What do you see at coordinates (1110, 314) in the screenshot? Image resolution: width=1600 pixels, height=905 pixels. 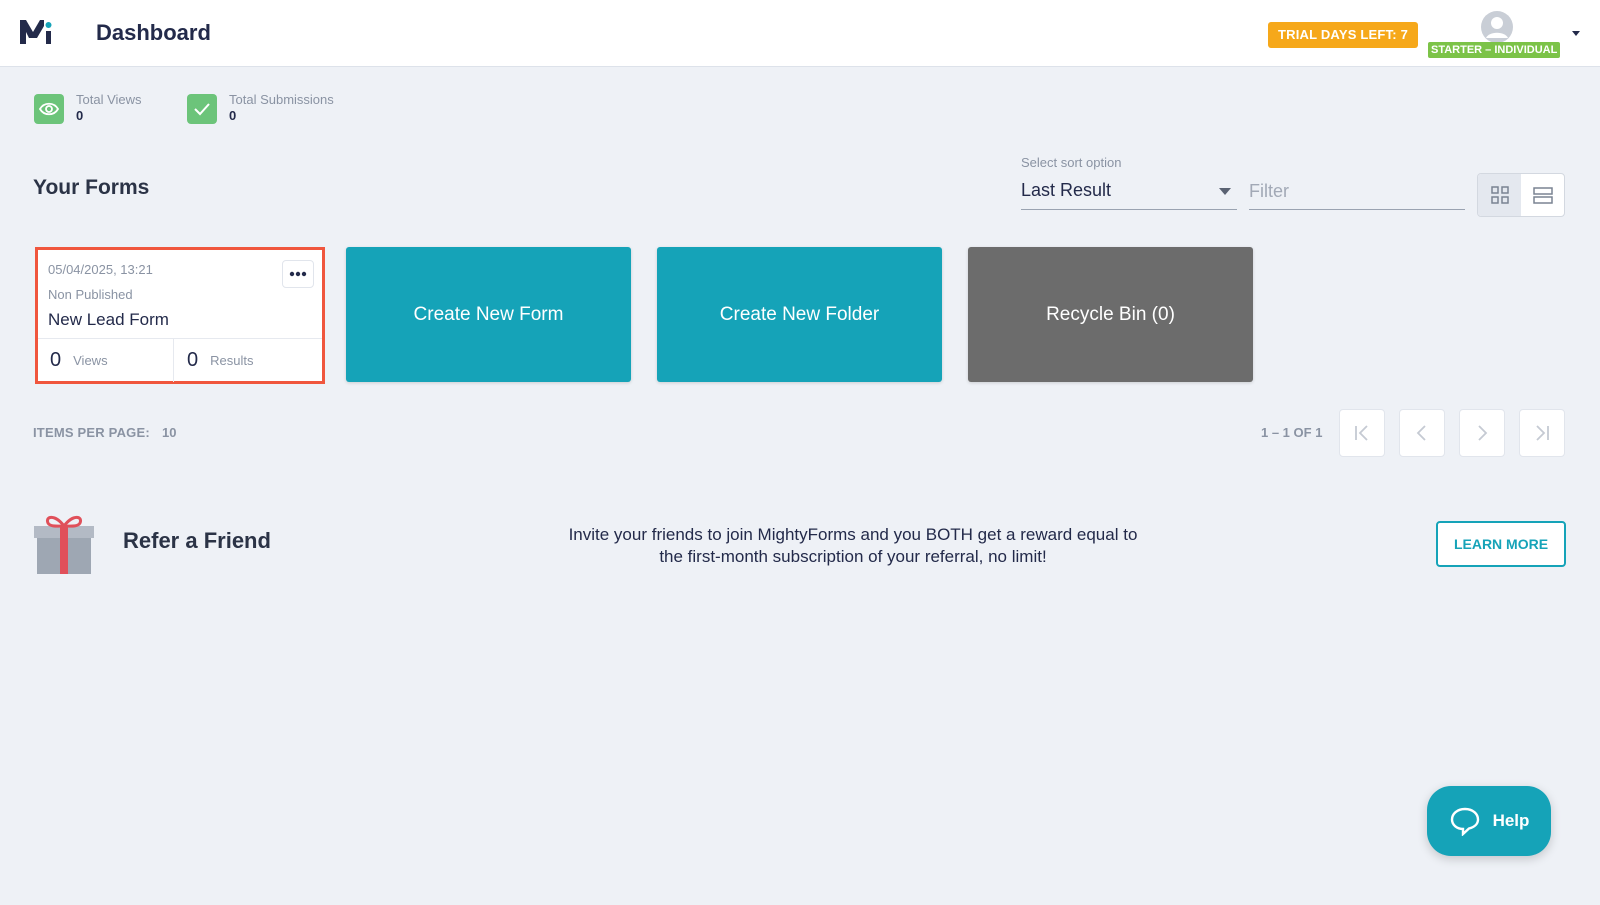 I see `recycle-bin-button: Recycle Bin (0)` at bounding box center [1110, 314].